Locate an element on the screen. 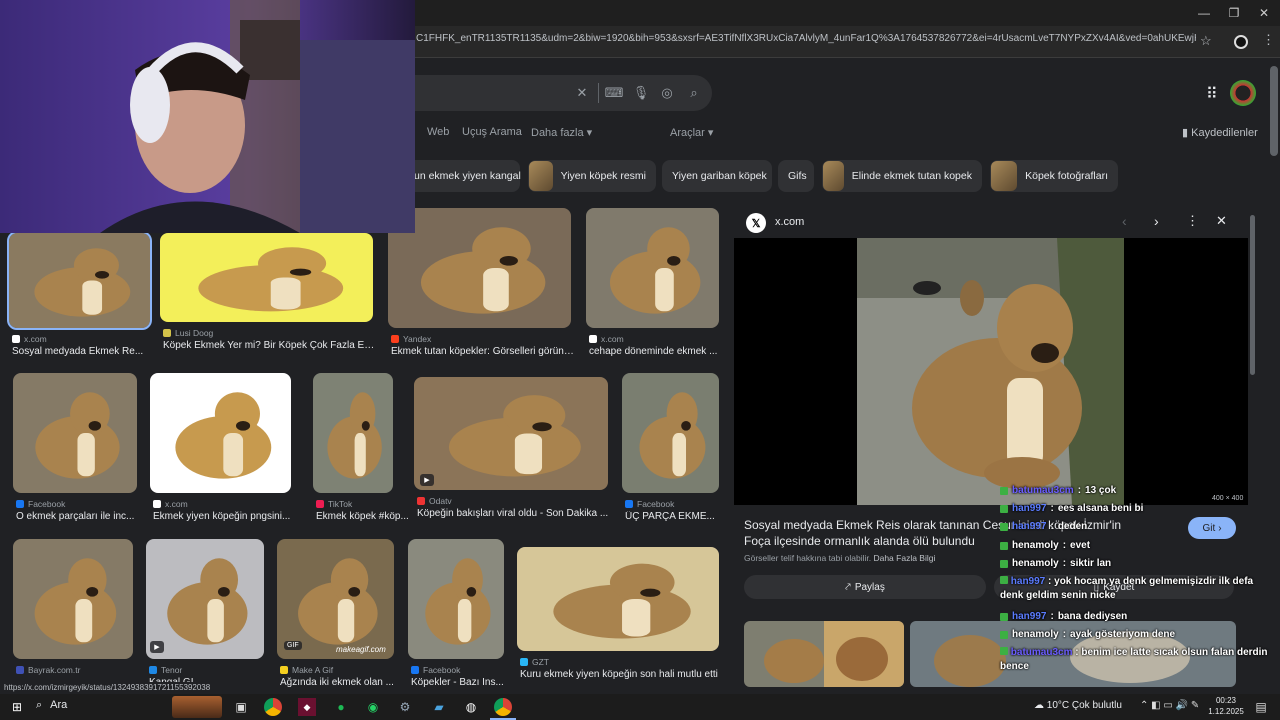  more-info-link: Daha Fazla Bilgi is located at coordinates (904, 558).